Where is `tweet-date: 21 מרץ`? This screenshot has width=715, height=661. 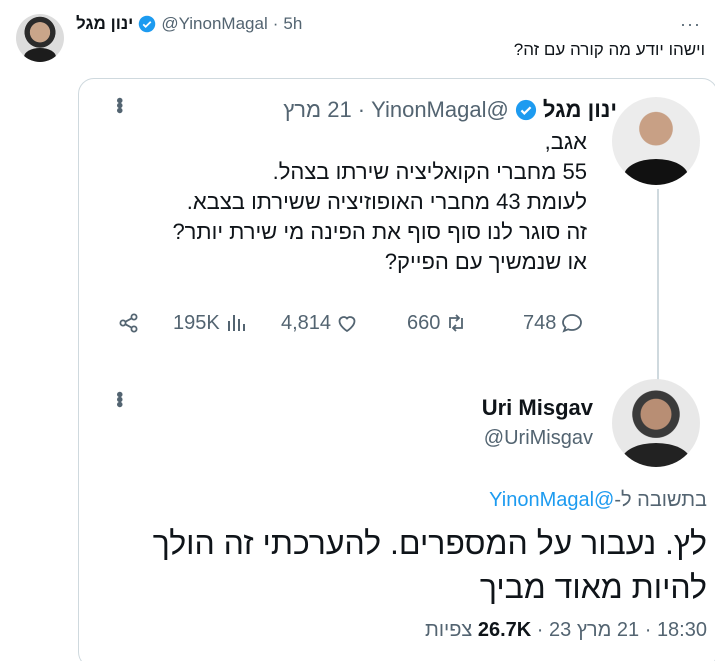
tweet-date: 21 מרץ is located at coordinates (317, 110).